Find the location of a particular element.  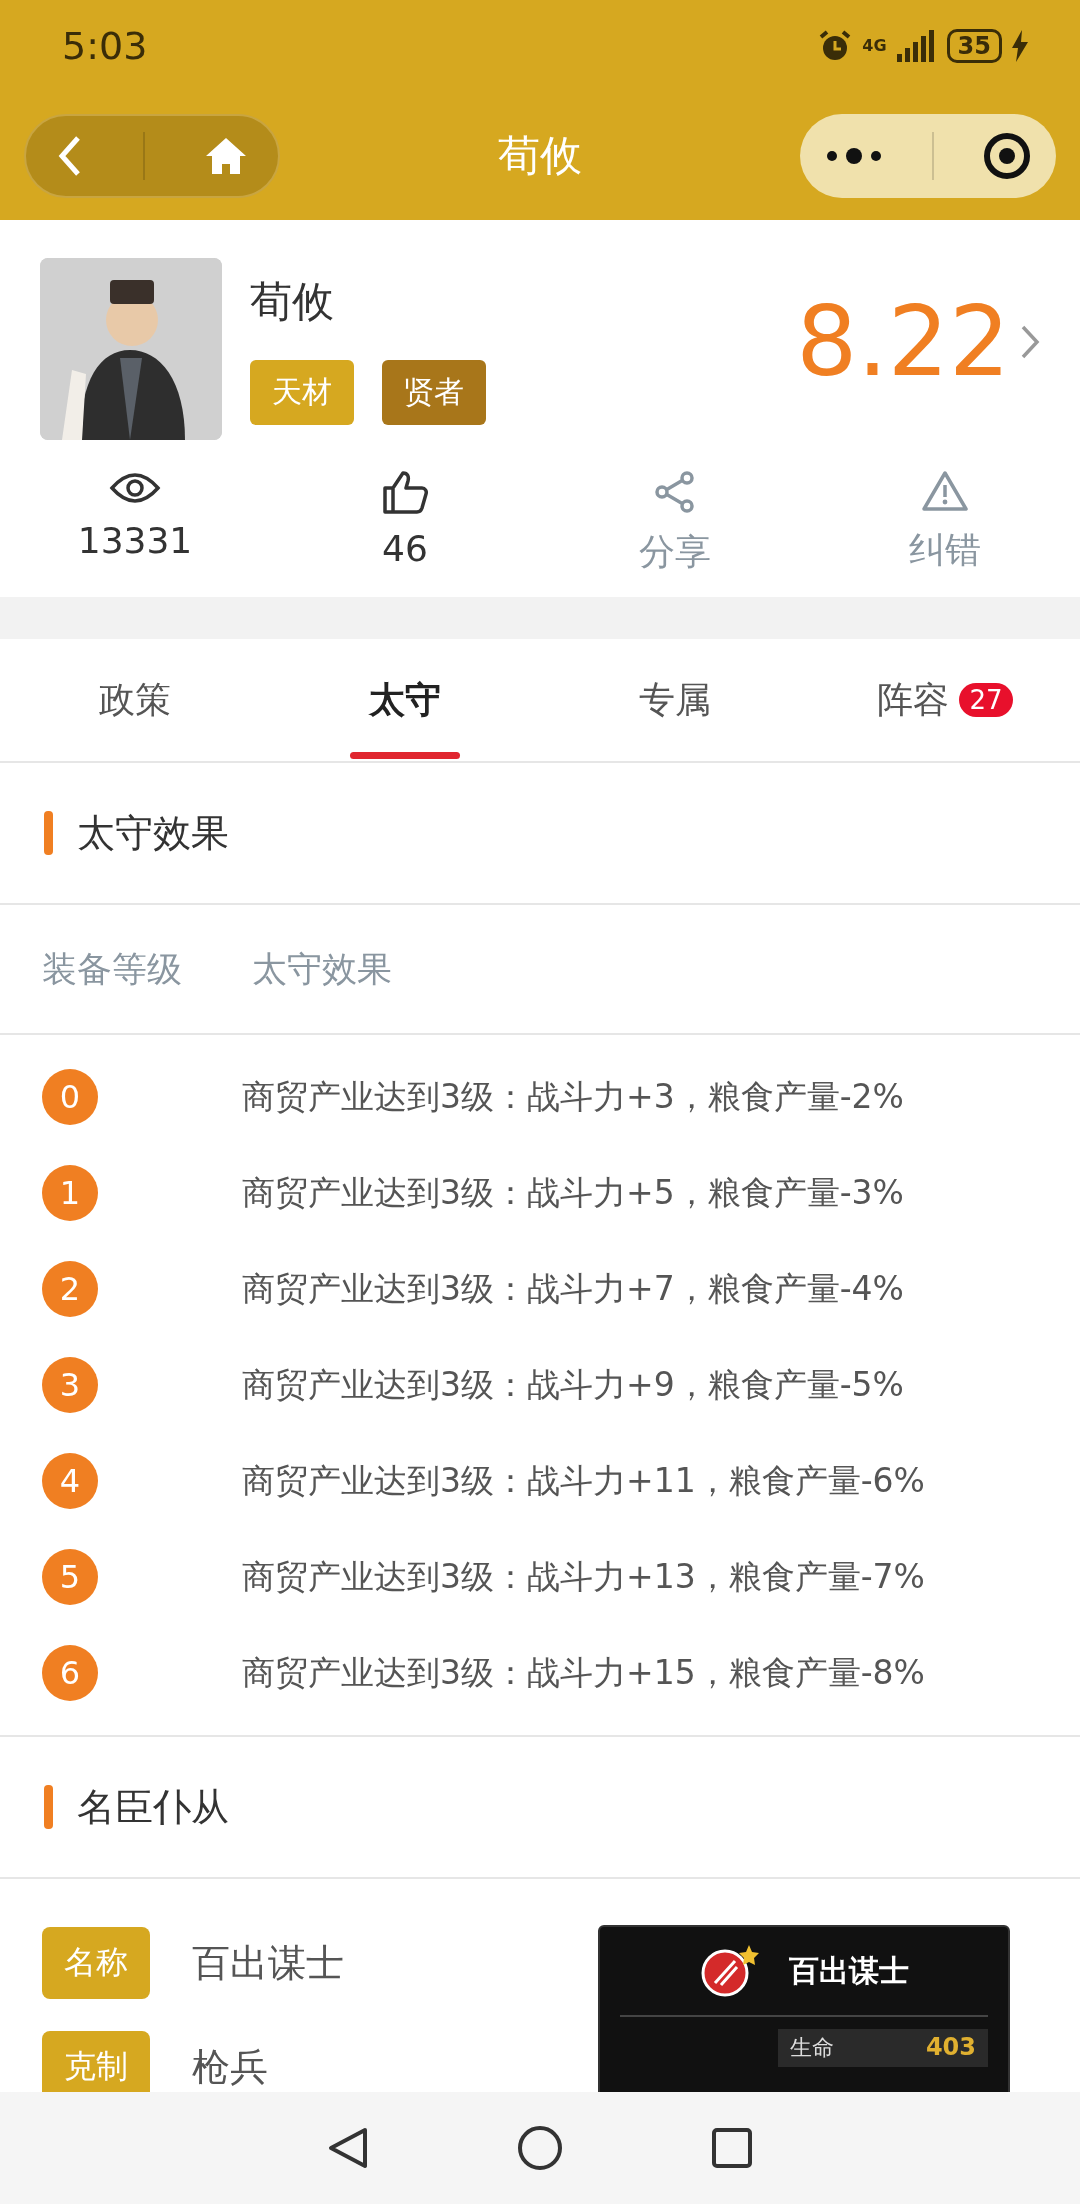

page-title: 荀攸 is located at coordinates (540, 156).